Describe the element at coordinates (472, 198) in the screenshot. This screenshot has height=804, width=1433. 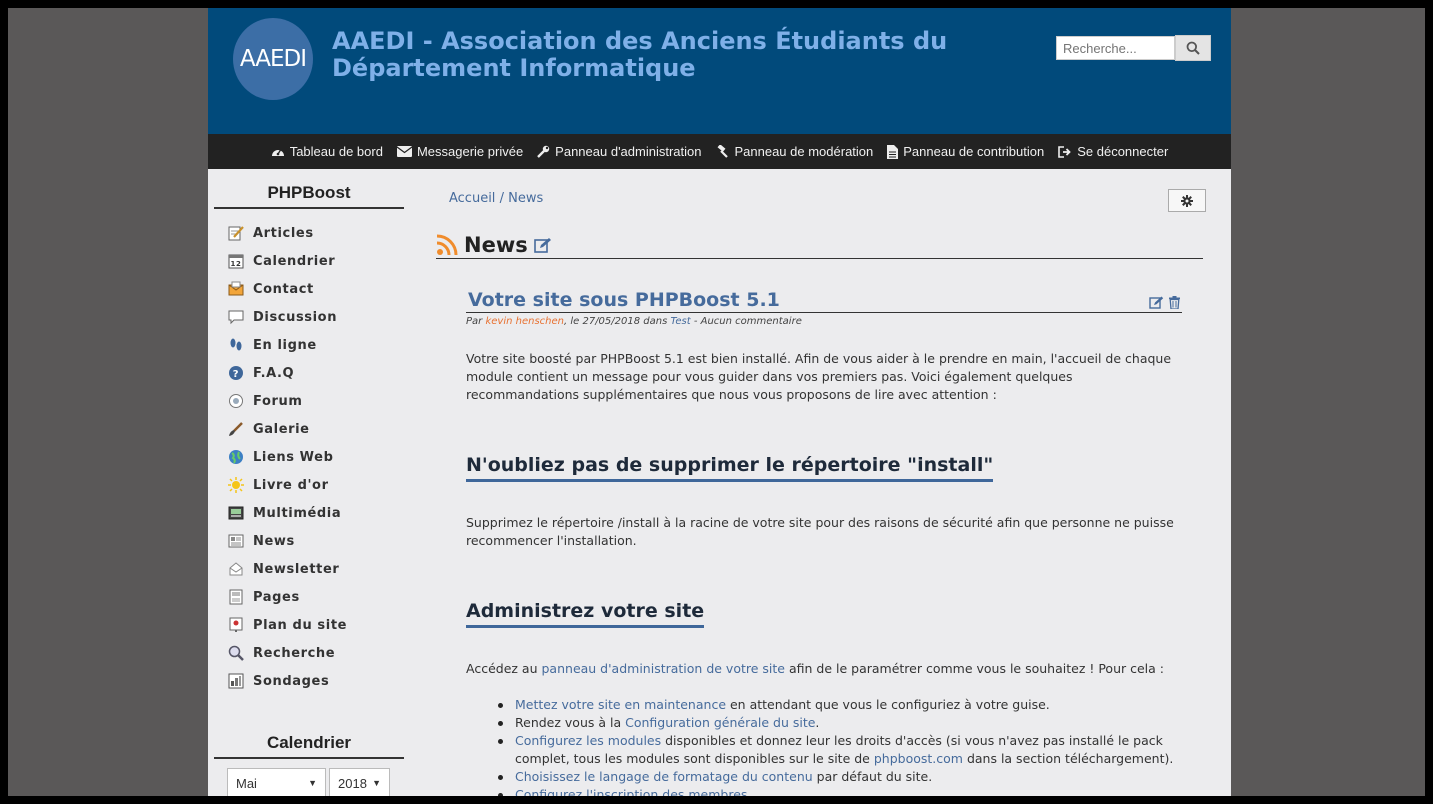
I see `breadcrumb-home: Accueil` at that location.